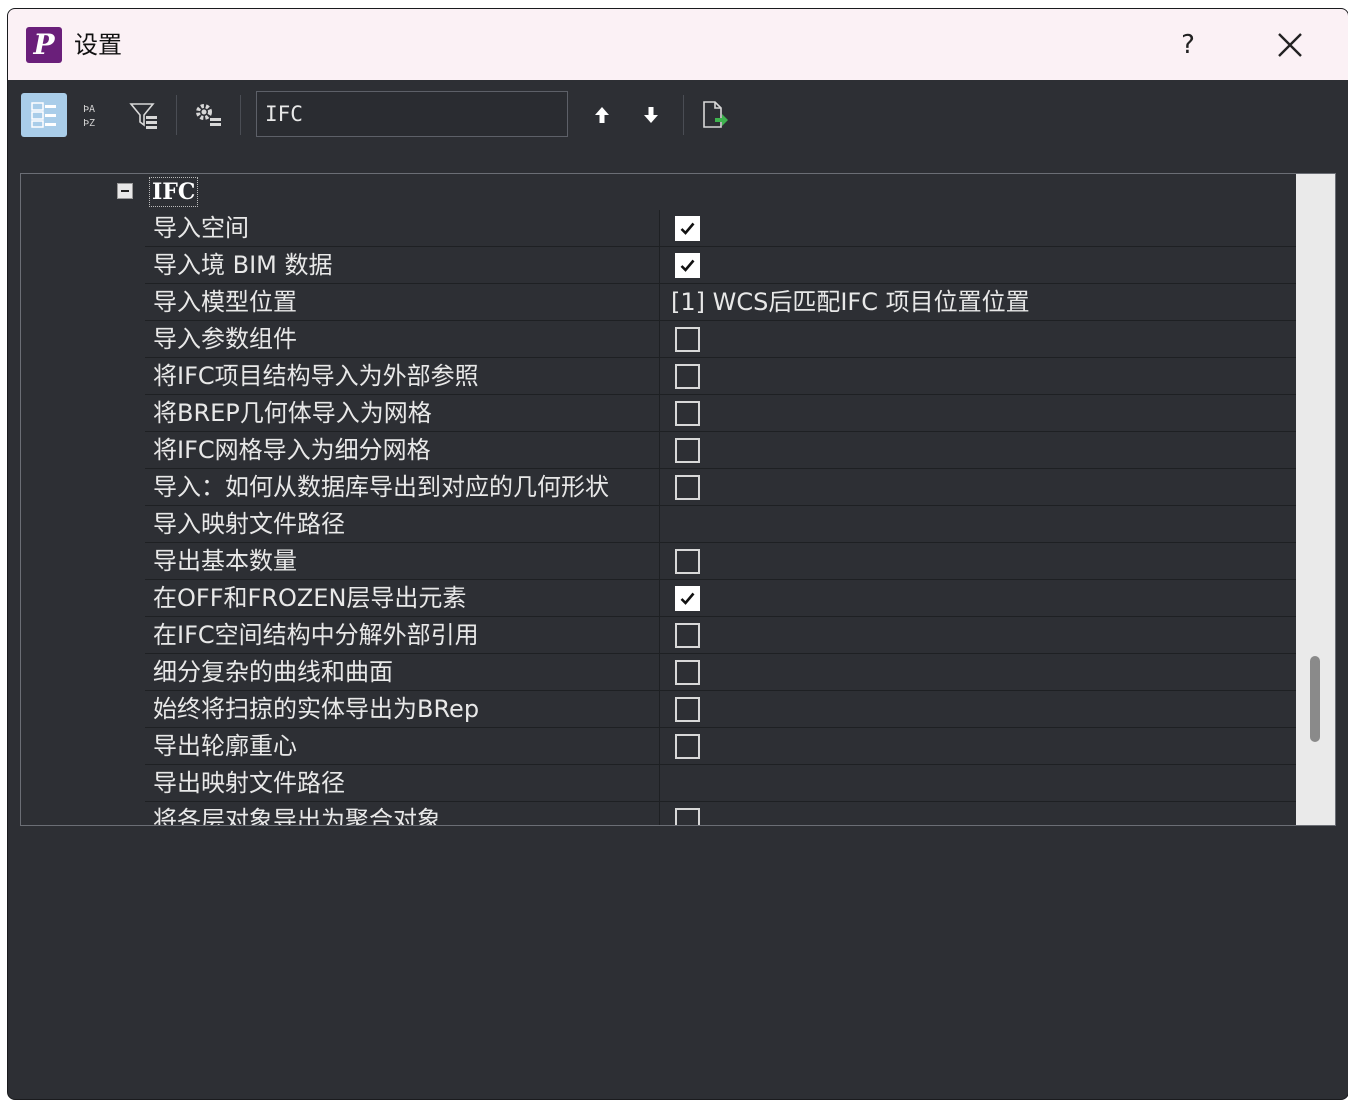 The width and height of the screenshot is (1348, 1100). What do you see at coordinates (402, 302) in the screenshot?
I see `property-name: 导入模型位置` at bounding box center [402, 302].